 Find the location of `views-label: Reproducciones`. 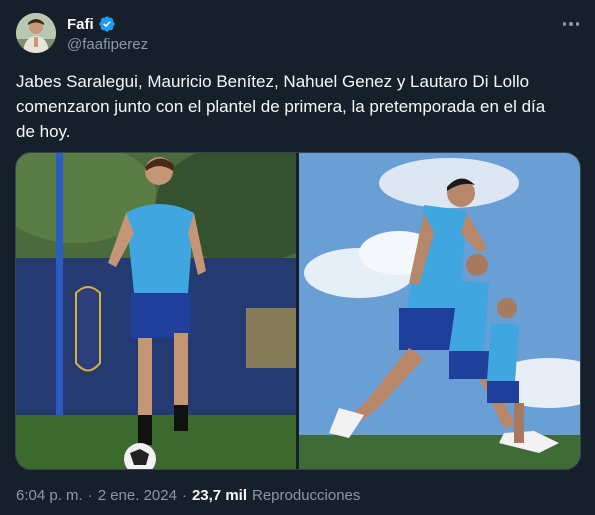

views-label: Reproducciones is located at coordinates (306, 495).